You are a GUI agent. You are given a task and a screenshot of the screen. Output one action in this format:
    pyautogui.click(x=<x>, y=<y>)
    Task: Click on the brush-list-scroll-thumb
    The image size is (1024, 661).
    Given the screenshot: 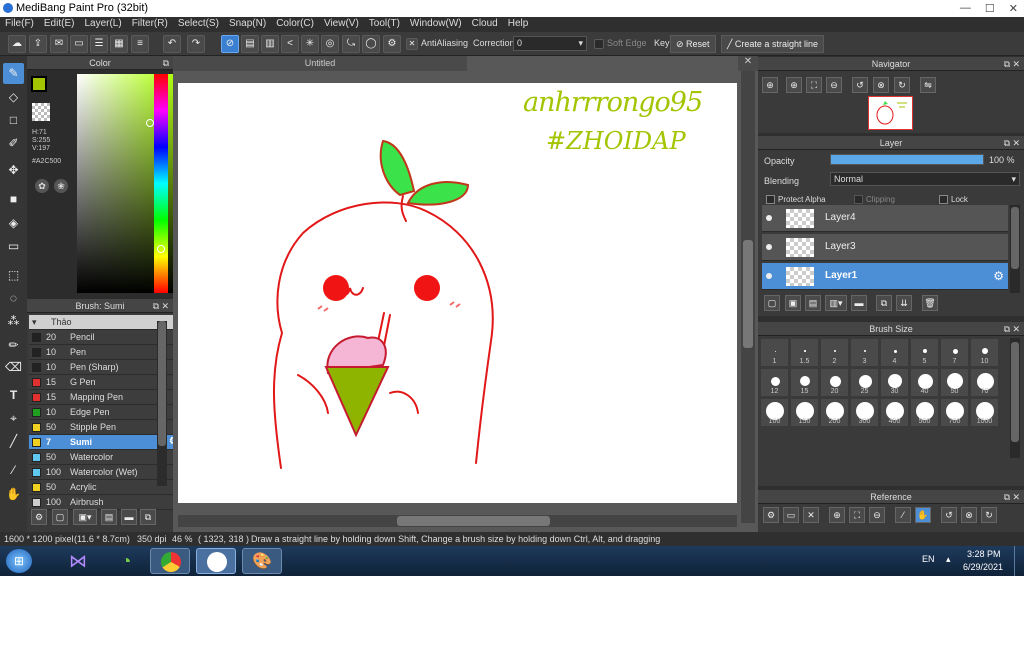 What is the action you would take?
    pyautogui.click(x=162, y=383)
    